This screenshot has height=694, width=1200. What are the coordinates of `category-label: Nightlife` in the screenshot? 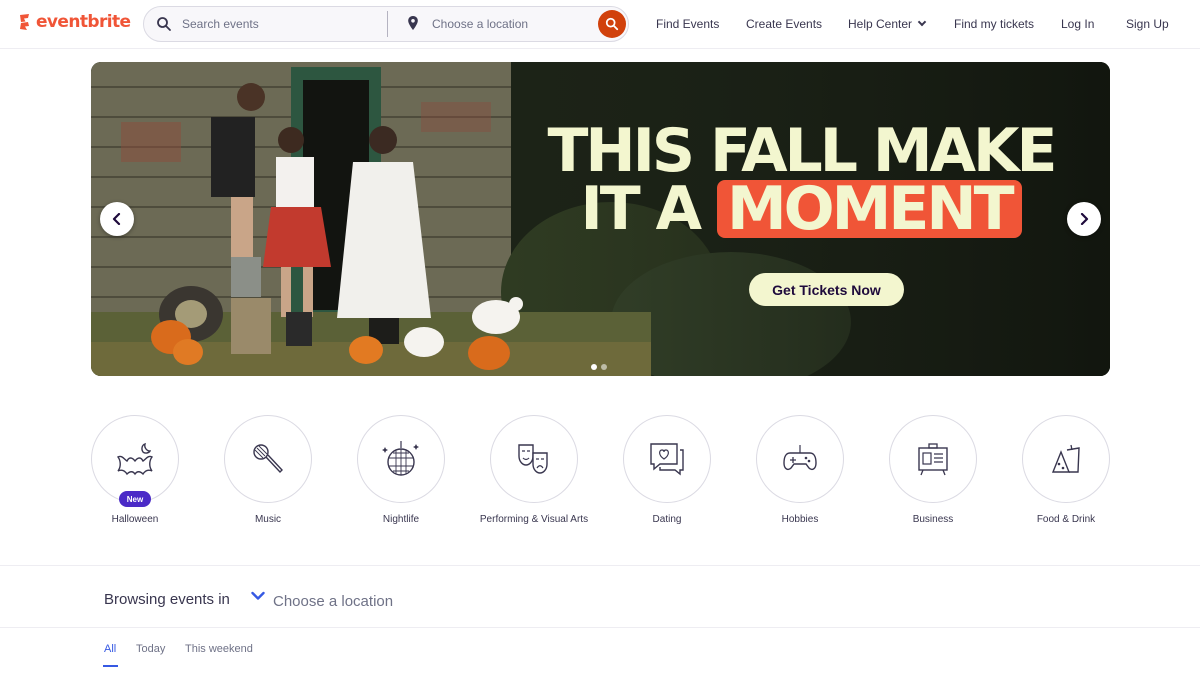 It's located at (401, 519).